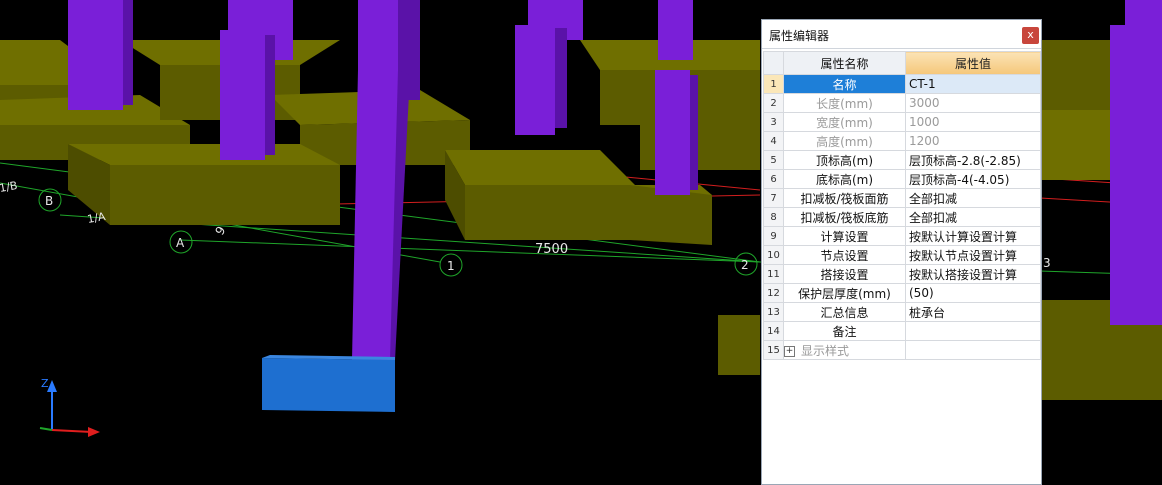 The image size is (1162, 485). What do you see at coordinates (973, 141) in the screenshot?
I see `property-value: 1200` at bounding box center [973, 141].